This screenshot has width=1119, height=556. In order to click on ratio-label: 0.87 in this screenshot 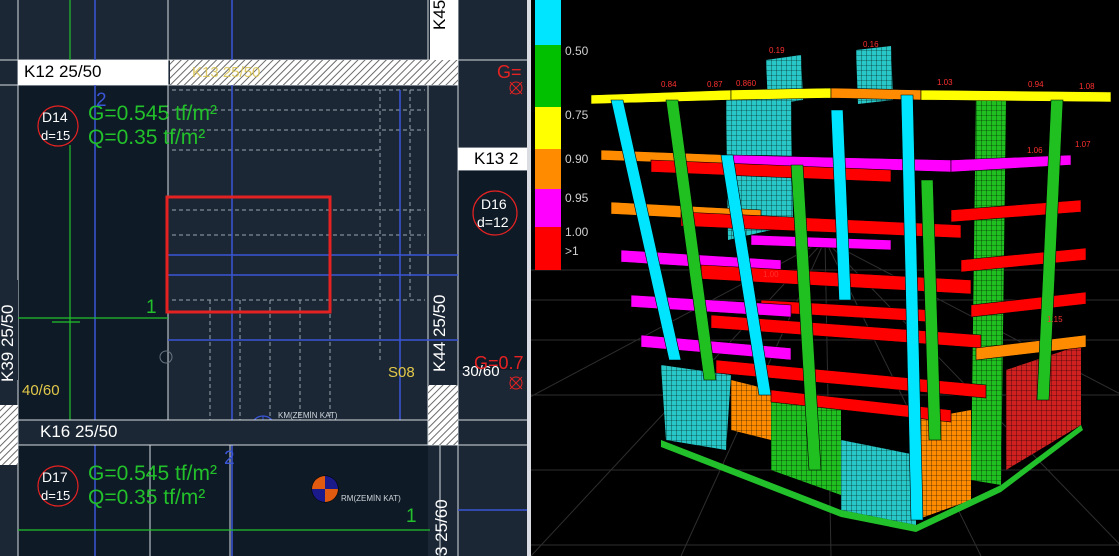, I will do `click(715, 84)`.